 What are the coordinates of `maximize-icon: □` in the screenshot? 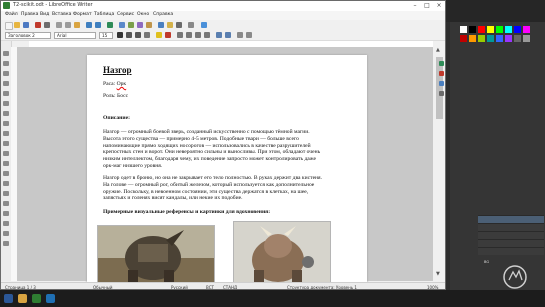 It's located at (427, 6).